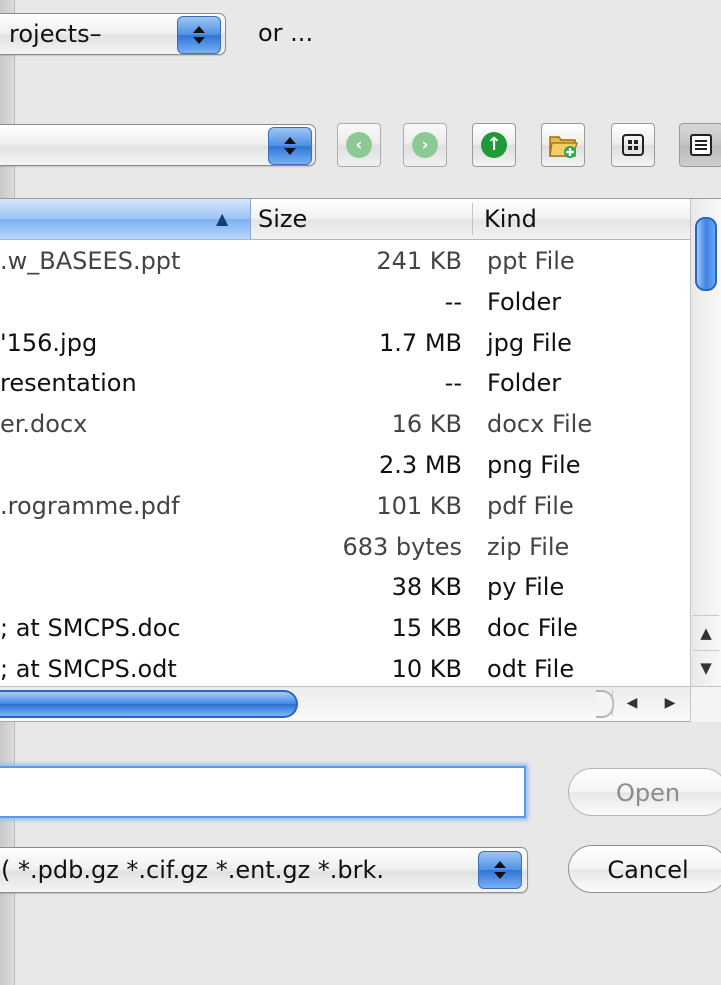 The image size is (721, 985). I want to click on location-popup: rojects–, so click(113, 34).